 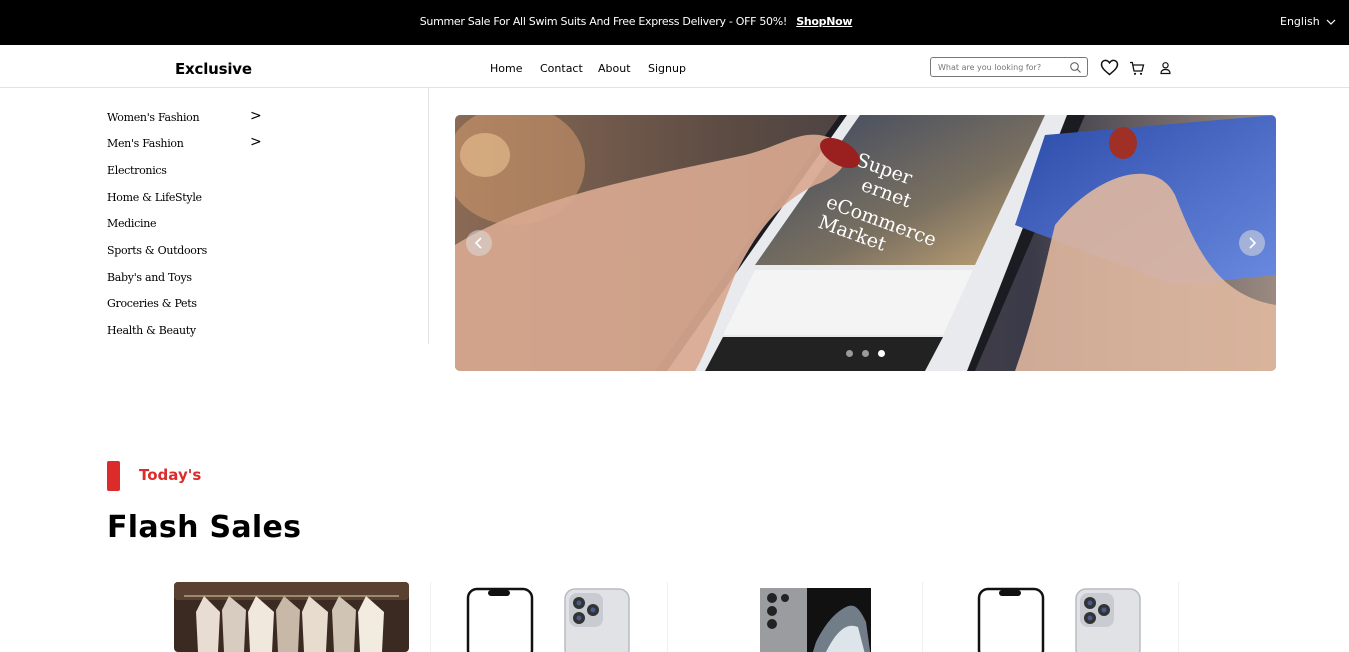 What do you see at coordinates (204, 527) in the screenshot?
I see `section-title: Flash Sales` at bounding box center [204, 527].